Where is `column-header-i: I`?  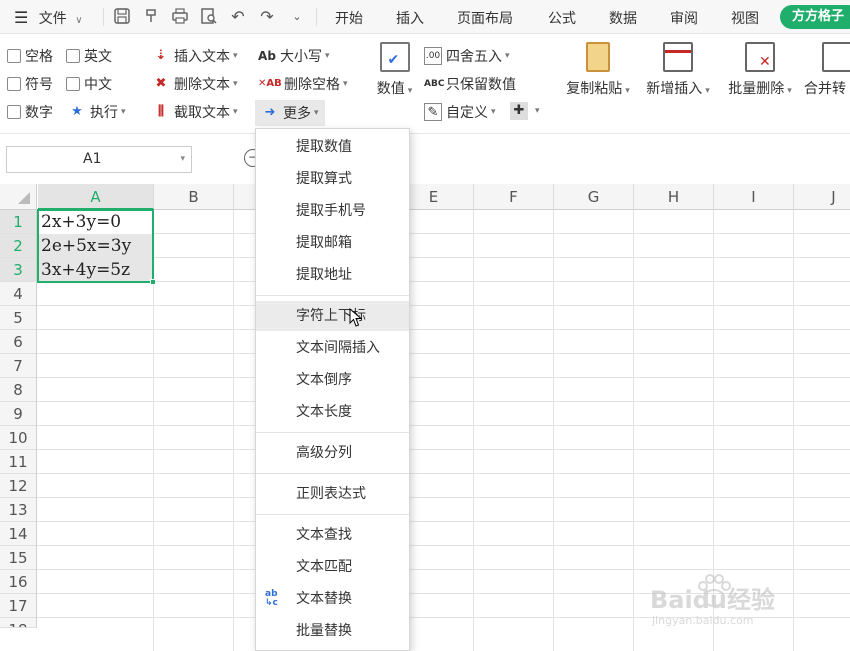 column-header-i: I is located at coordinates (754, 197).